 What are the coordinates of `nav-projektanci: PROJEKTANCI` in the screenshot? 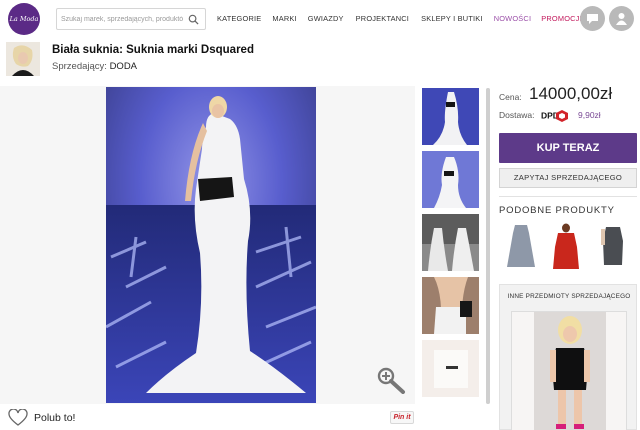 It's located at (382, 20).